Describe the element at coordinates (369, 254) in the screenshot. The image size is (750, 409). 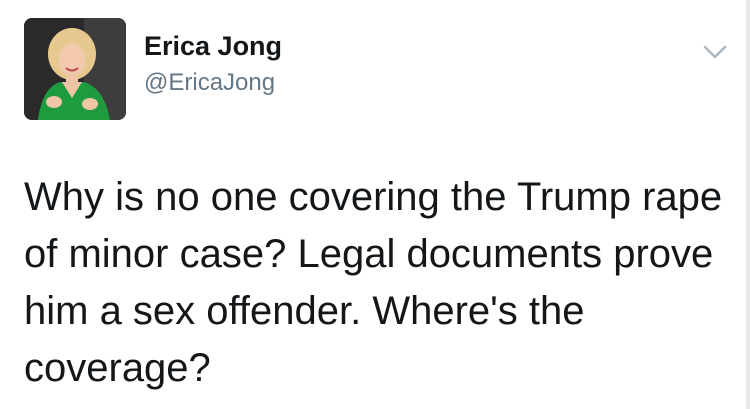
I see `tweet-text-line: of minor case? Legal documents prove` at that location.